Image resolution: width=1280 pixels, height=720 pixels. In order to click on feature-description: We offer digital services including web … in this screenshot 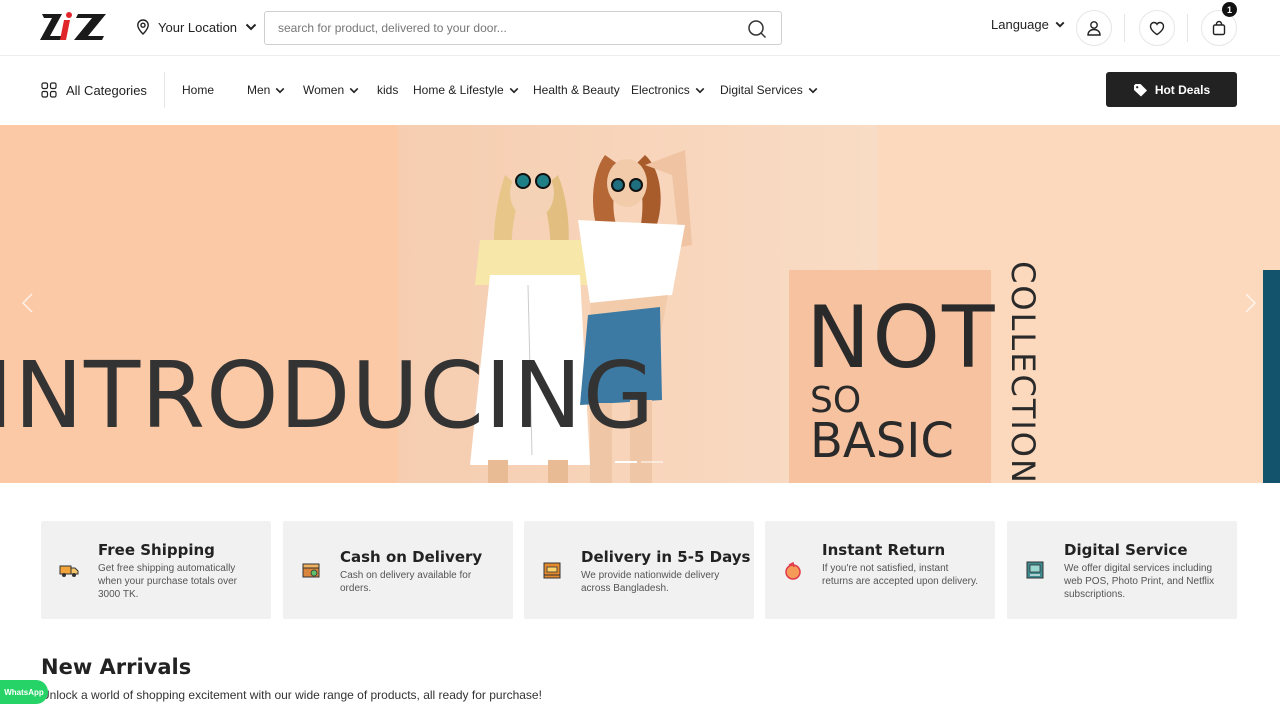, I will do `click(1139, 581)`.